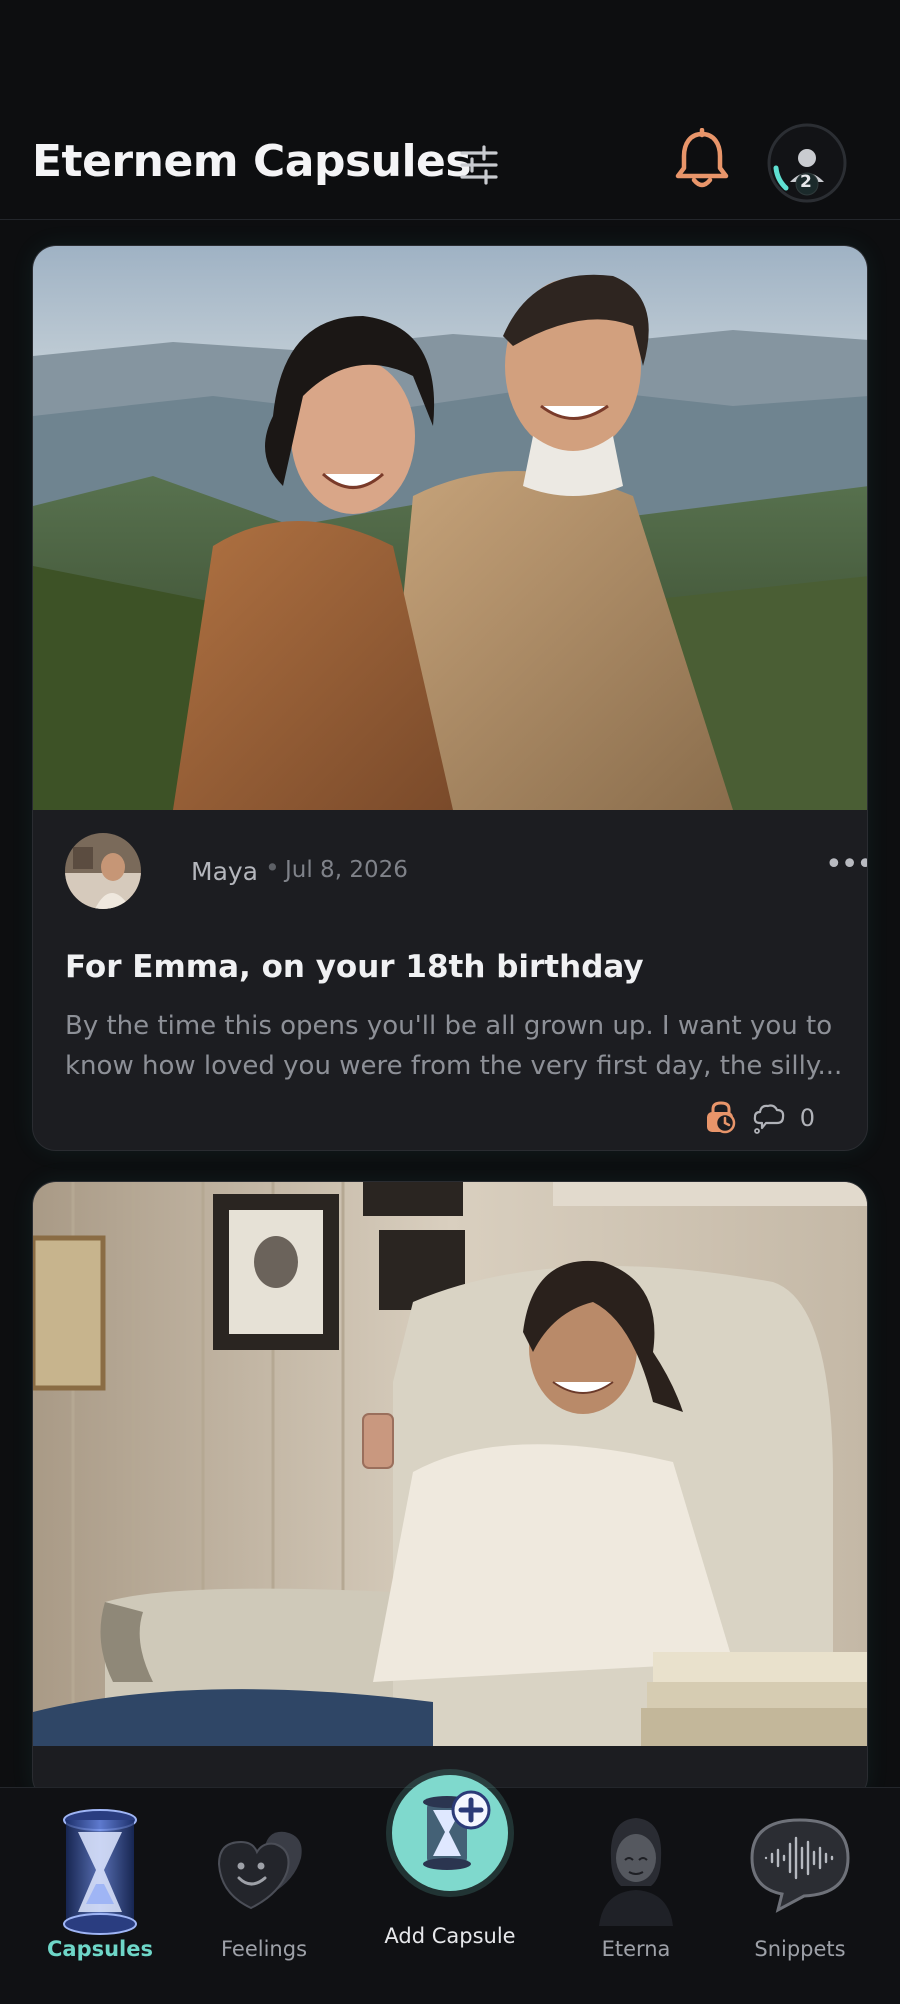 This screenshot has width=900, height=2004. I want to click on nav-feelings: Feelings, so click(264, 1896).